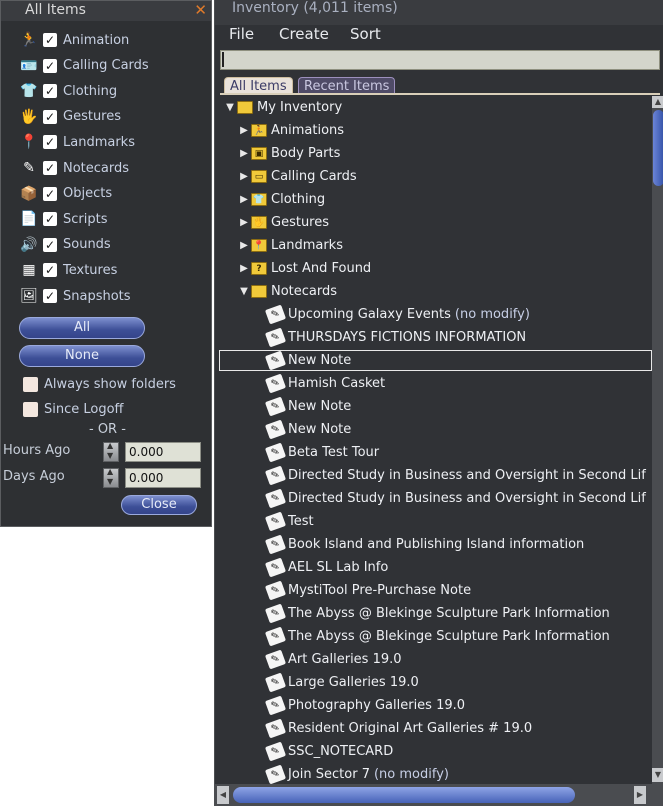 The width and height of the screenshot is (663, 806). I want to click on tree-notecard-item: ✎ Upcoming Galaxy Events (no modify), so click(397, 314).